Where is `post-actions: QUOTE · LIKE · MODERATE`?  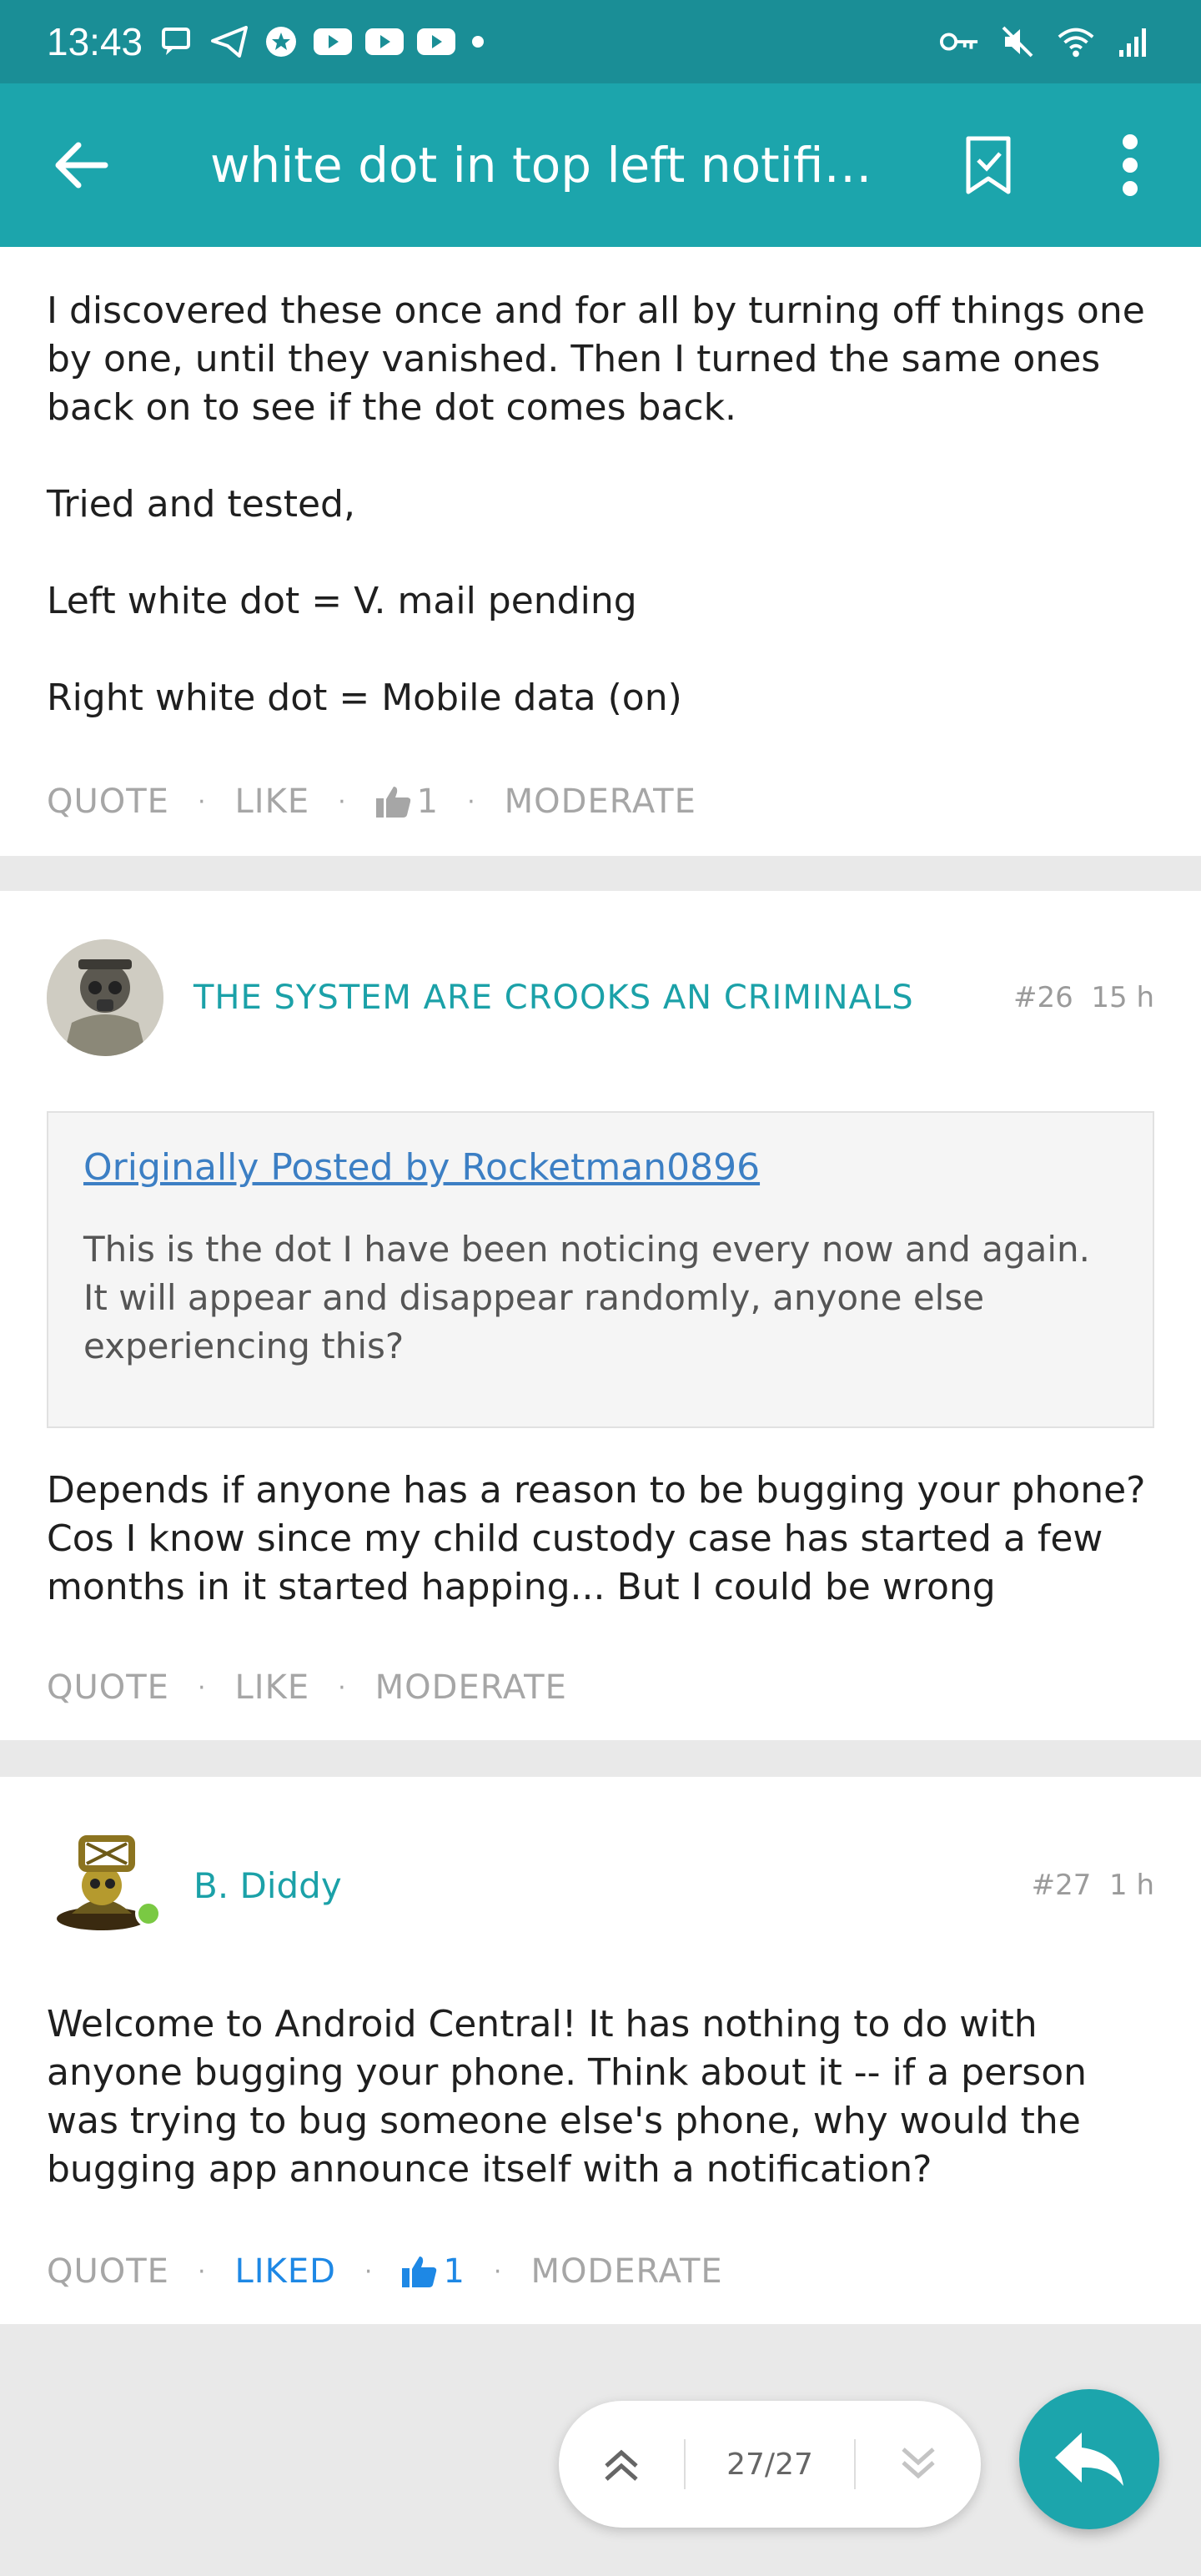
post-actions: QUOTE · LIKE · MODERATE is located at coordinates (307, 1687).